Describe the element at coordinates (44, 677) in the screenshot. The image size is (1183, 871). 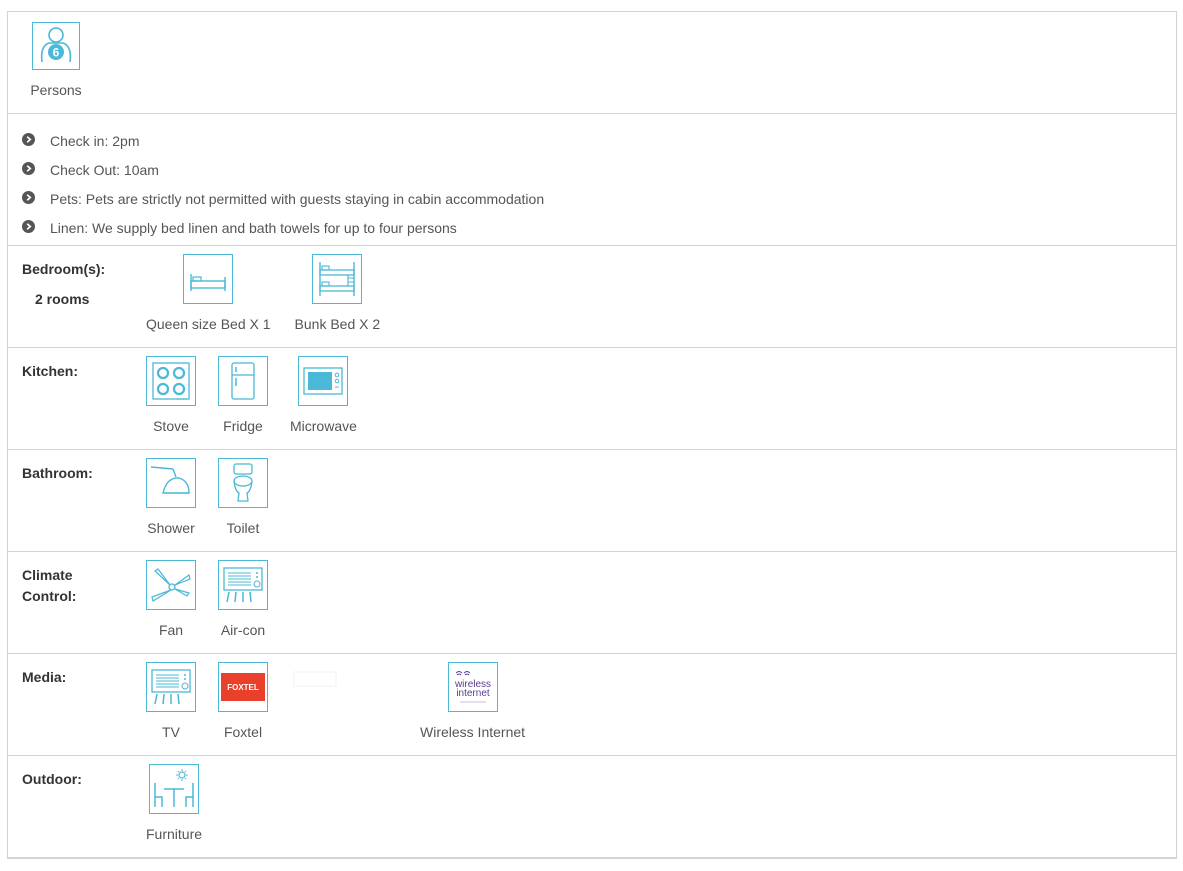
I see `media-label: Media:` at that location.